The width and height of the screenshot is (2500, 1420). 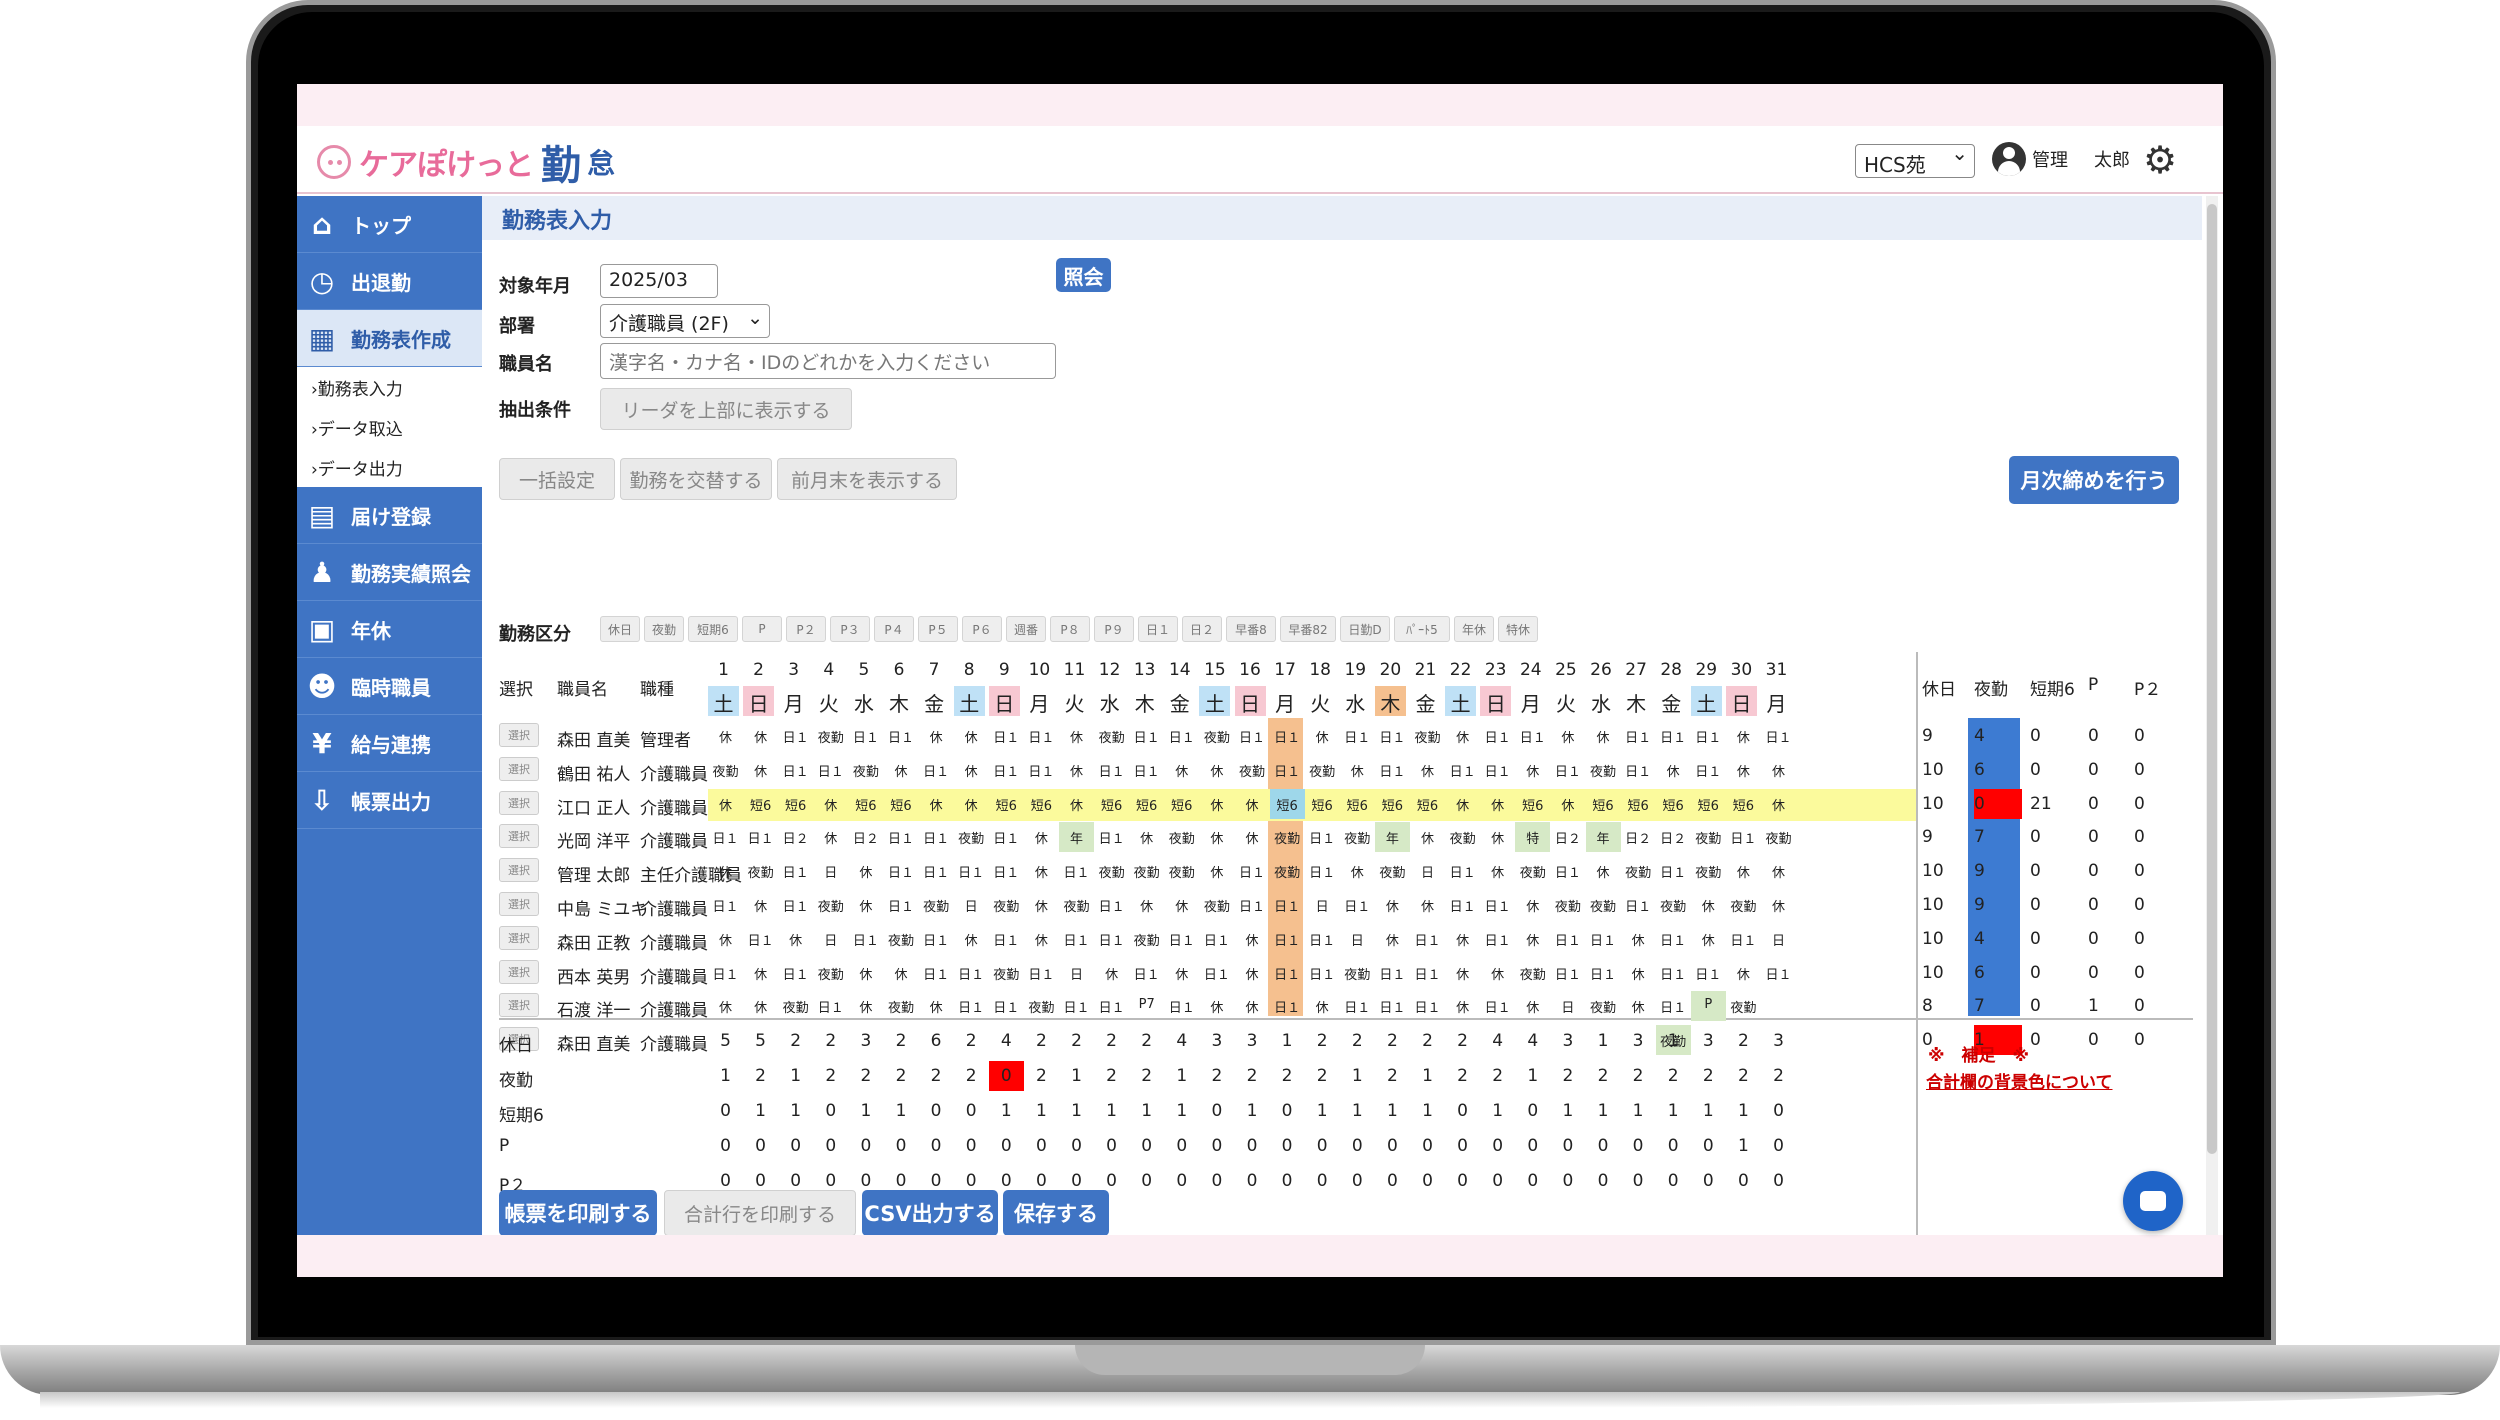 What do you see at coordinates (466, 164) in the screenshot?
I see `app-logo: ケアぽけっと 勤 怠` at bounding box center [466, 164].